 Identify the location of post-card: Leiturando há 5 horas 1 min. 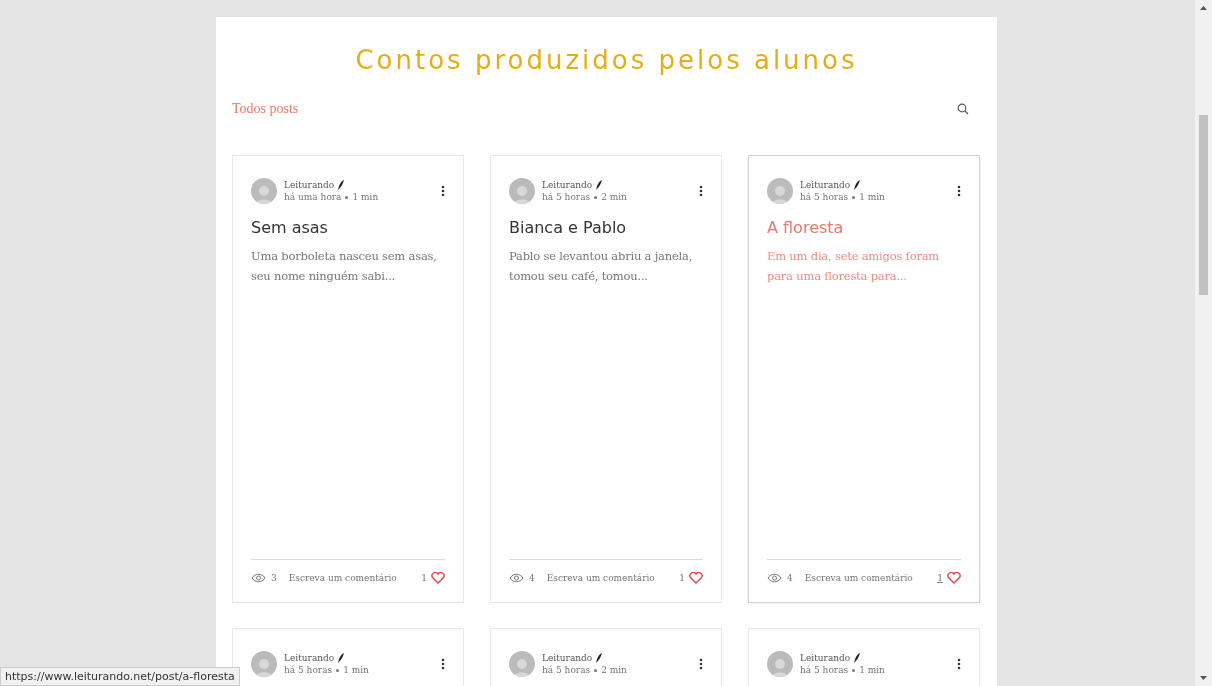
(864, 657).